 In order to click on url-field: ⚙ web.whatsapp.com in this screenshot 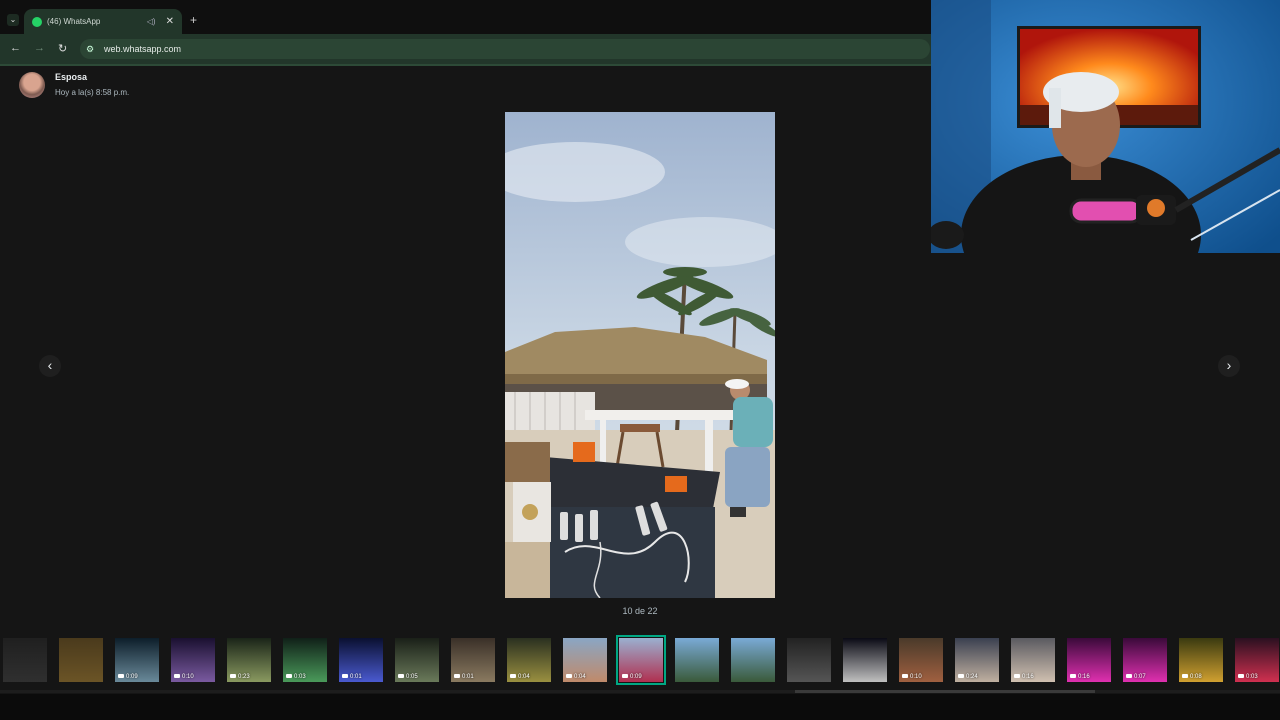, I will do `click(505, 49)`.